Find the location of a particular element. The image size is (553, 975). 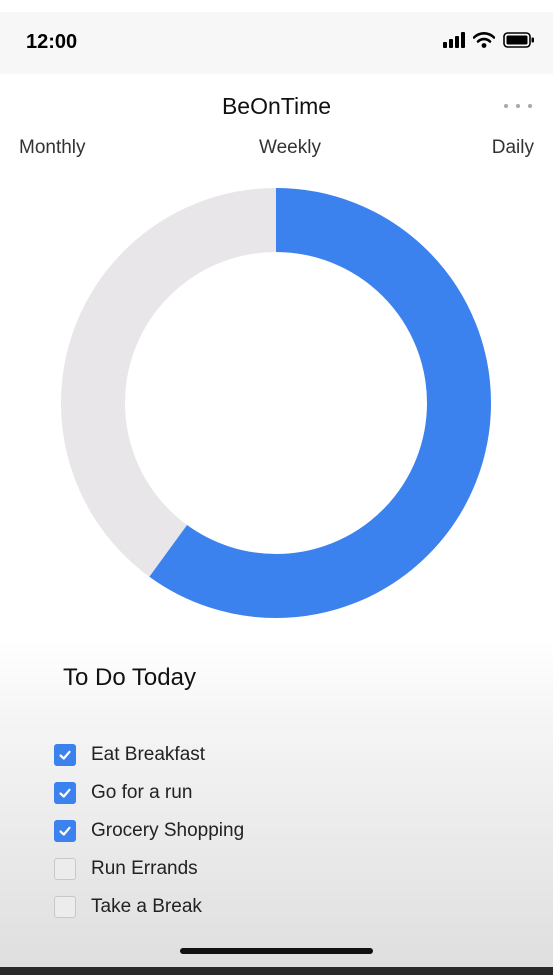

home-indicator is located at coordinates (276, 951).